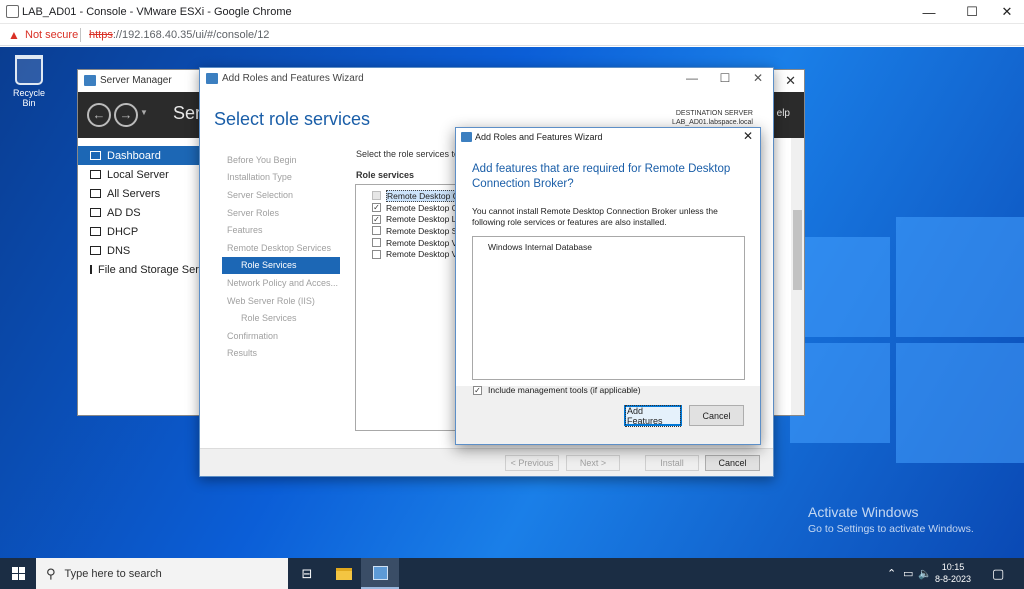  What do you see at coordinates (410, 196) in the screenshot?
I see `list-item: Remote Desktop C` at bounding box center [410, 196].